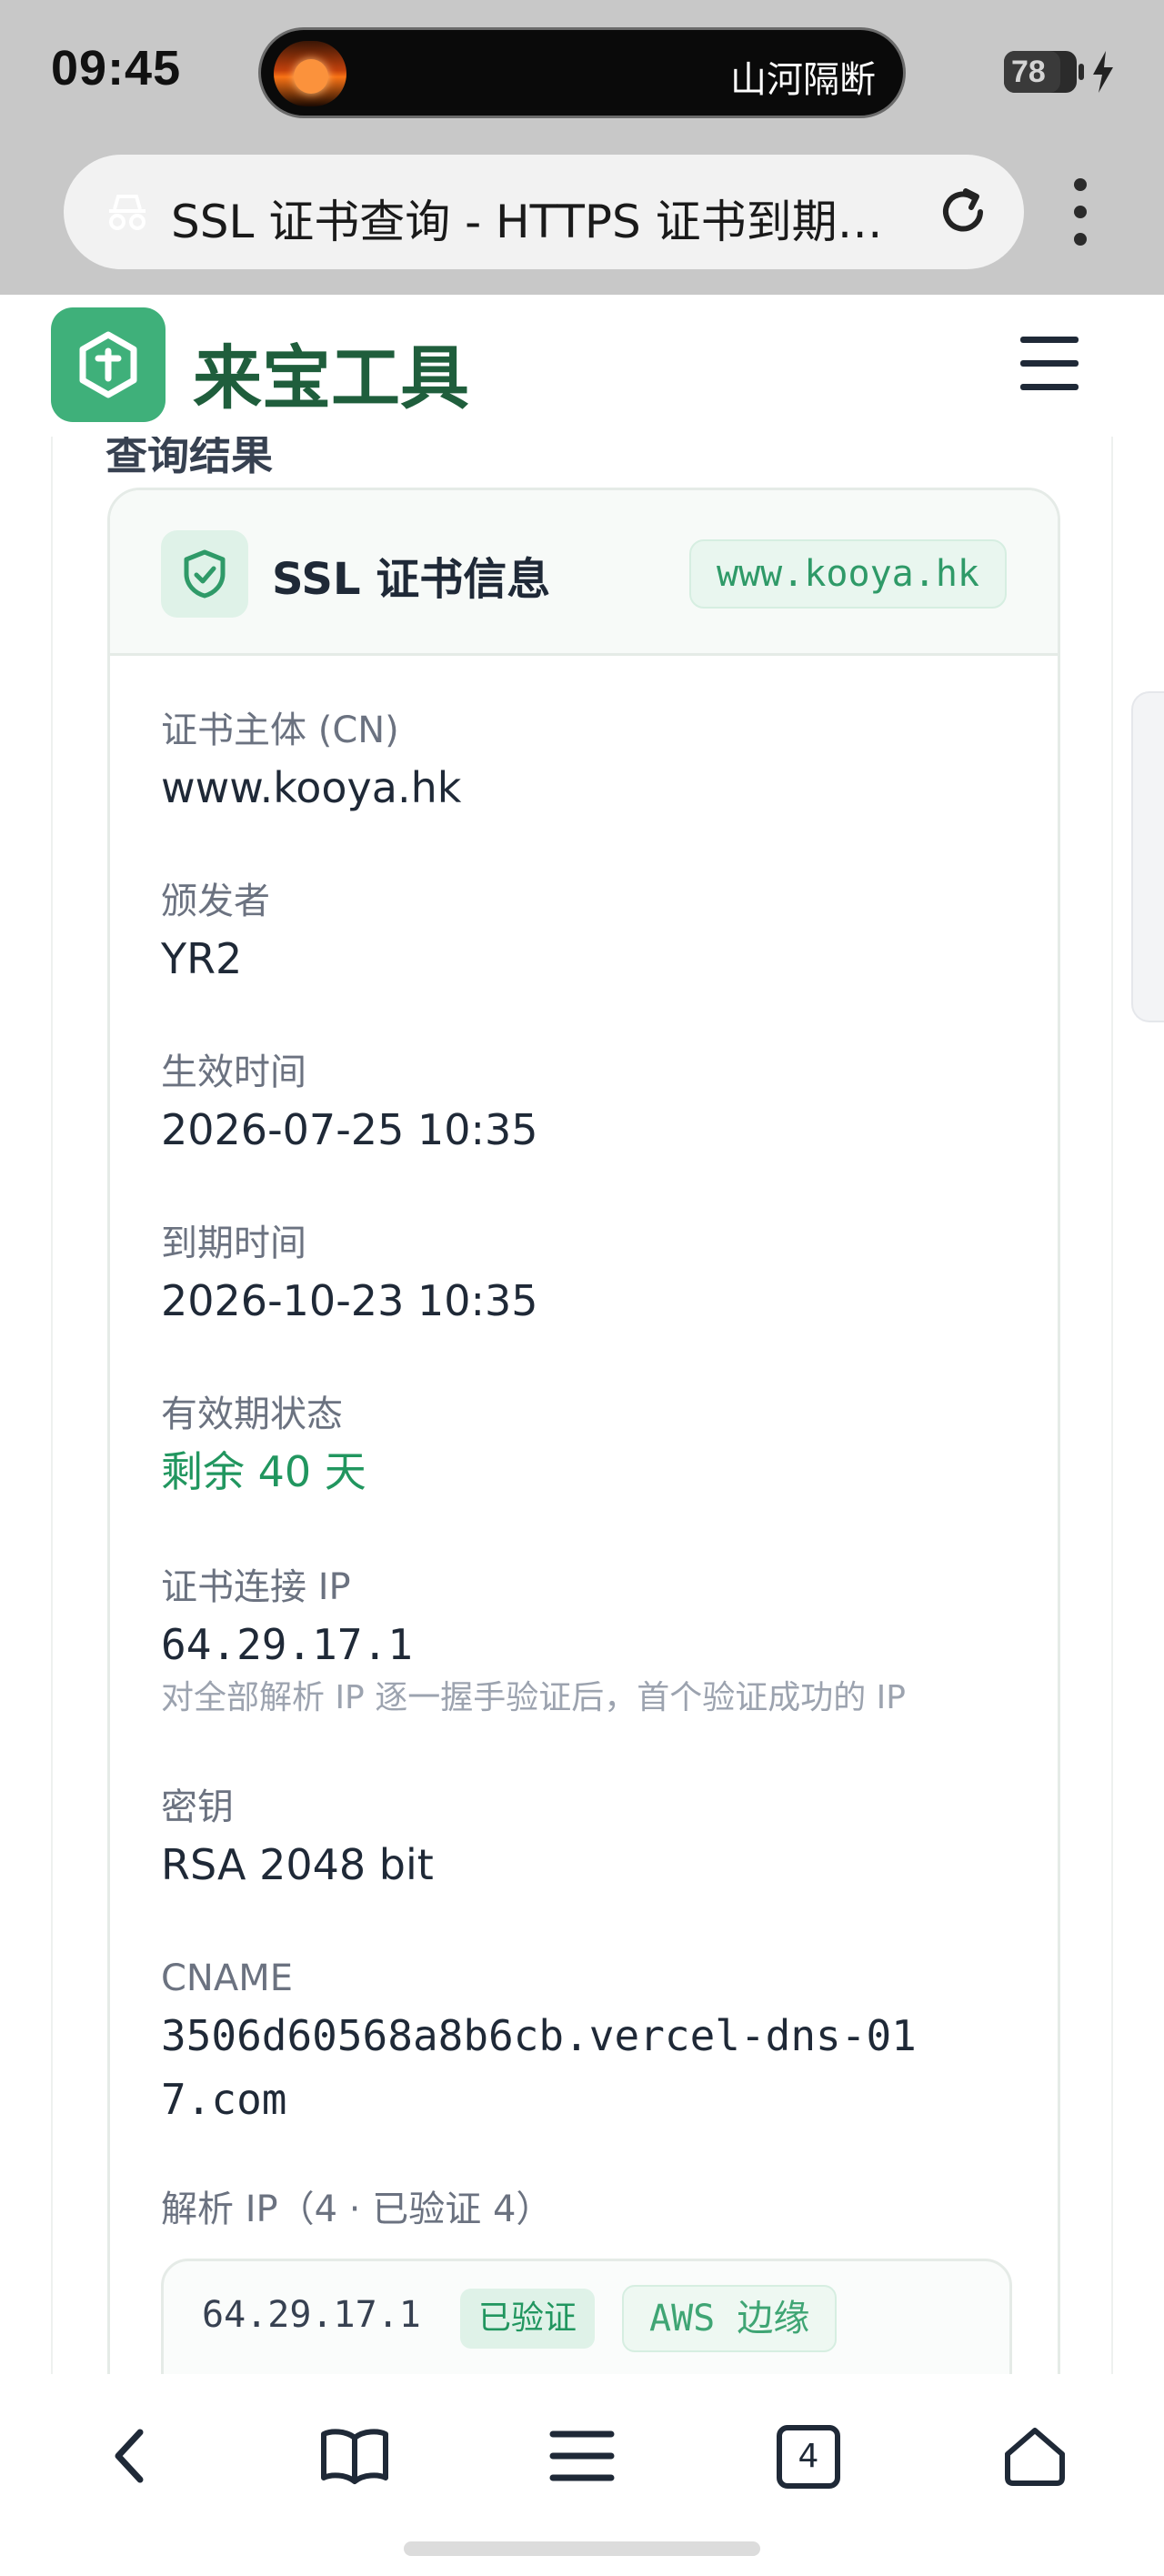 This screenshot has width=1164, height=2576. Describe the element at coordinates (256, 1587) in the screenshot. I see `field-label: 证书连接 IP` at that location.